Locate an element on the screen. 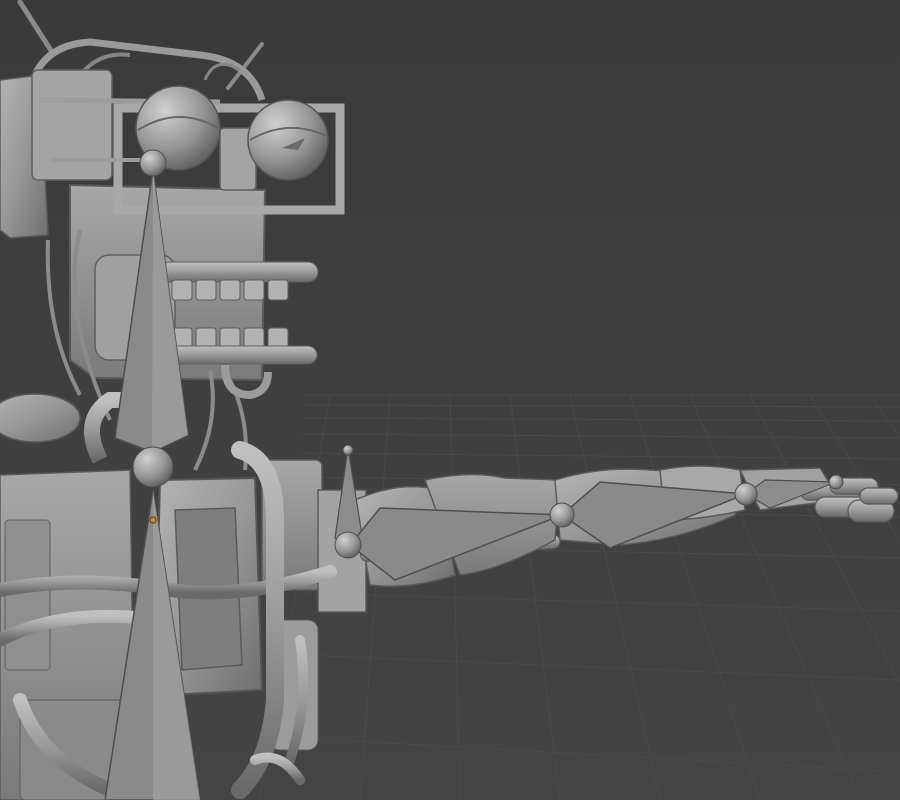 The image size is (900, 800). shoulder-capsule is located at coordinates (40, 418).